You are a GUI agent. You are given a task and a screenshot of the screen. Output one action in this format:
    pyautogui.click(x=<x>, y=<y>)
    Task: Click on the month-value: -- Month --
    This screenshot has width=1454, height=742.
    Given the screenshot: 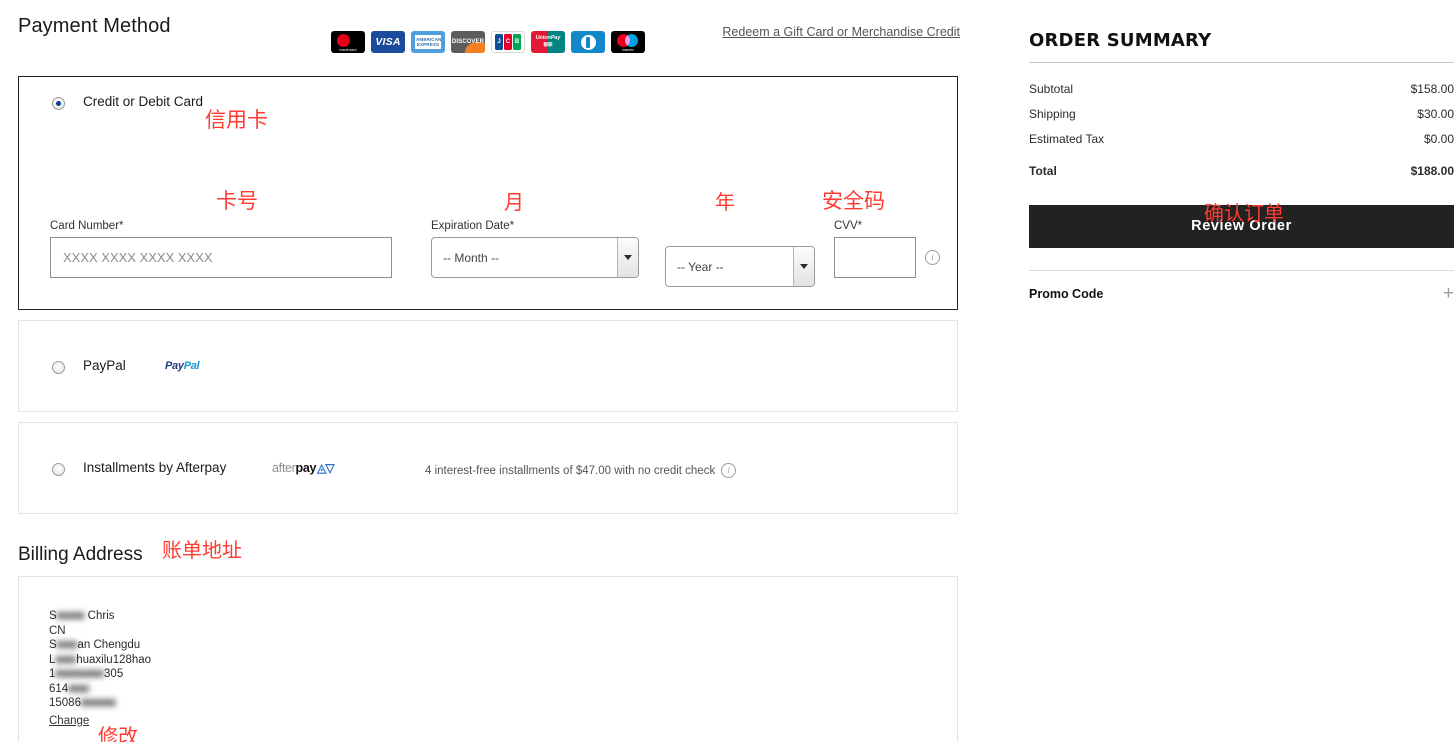 What is the action you would take?
    pyautogui.click(x=471, y=257)
    